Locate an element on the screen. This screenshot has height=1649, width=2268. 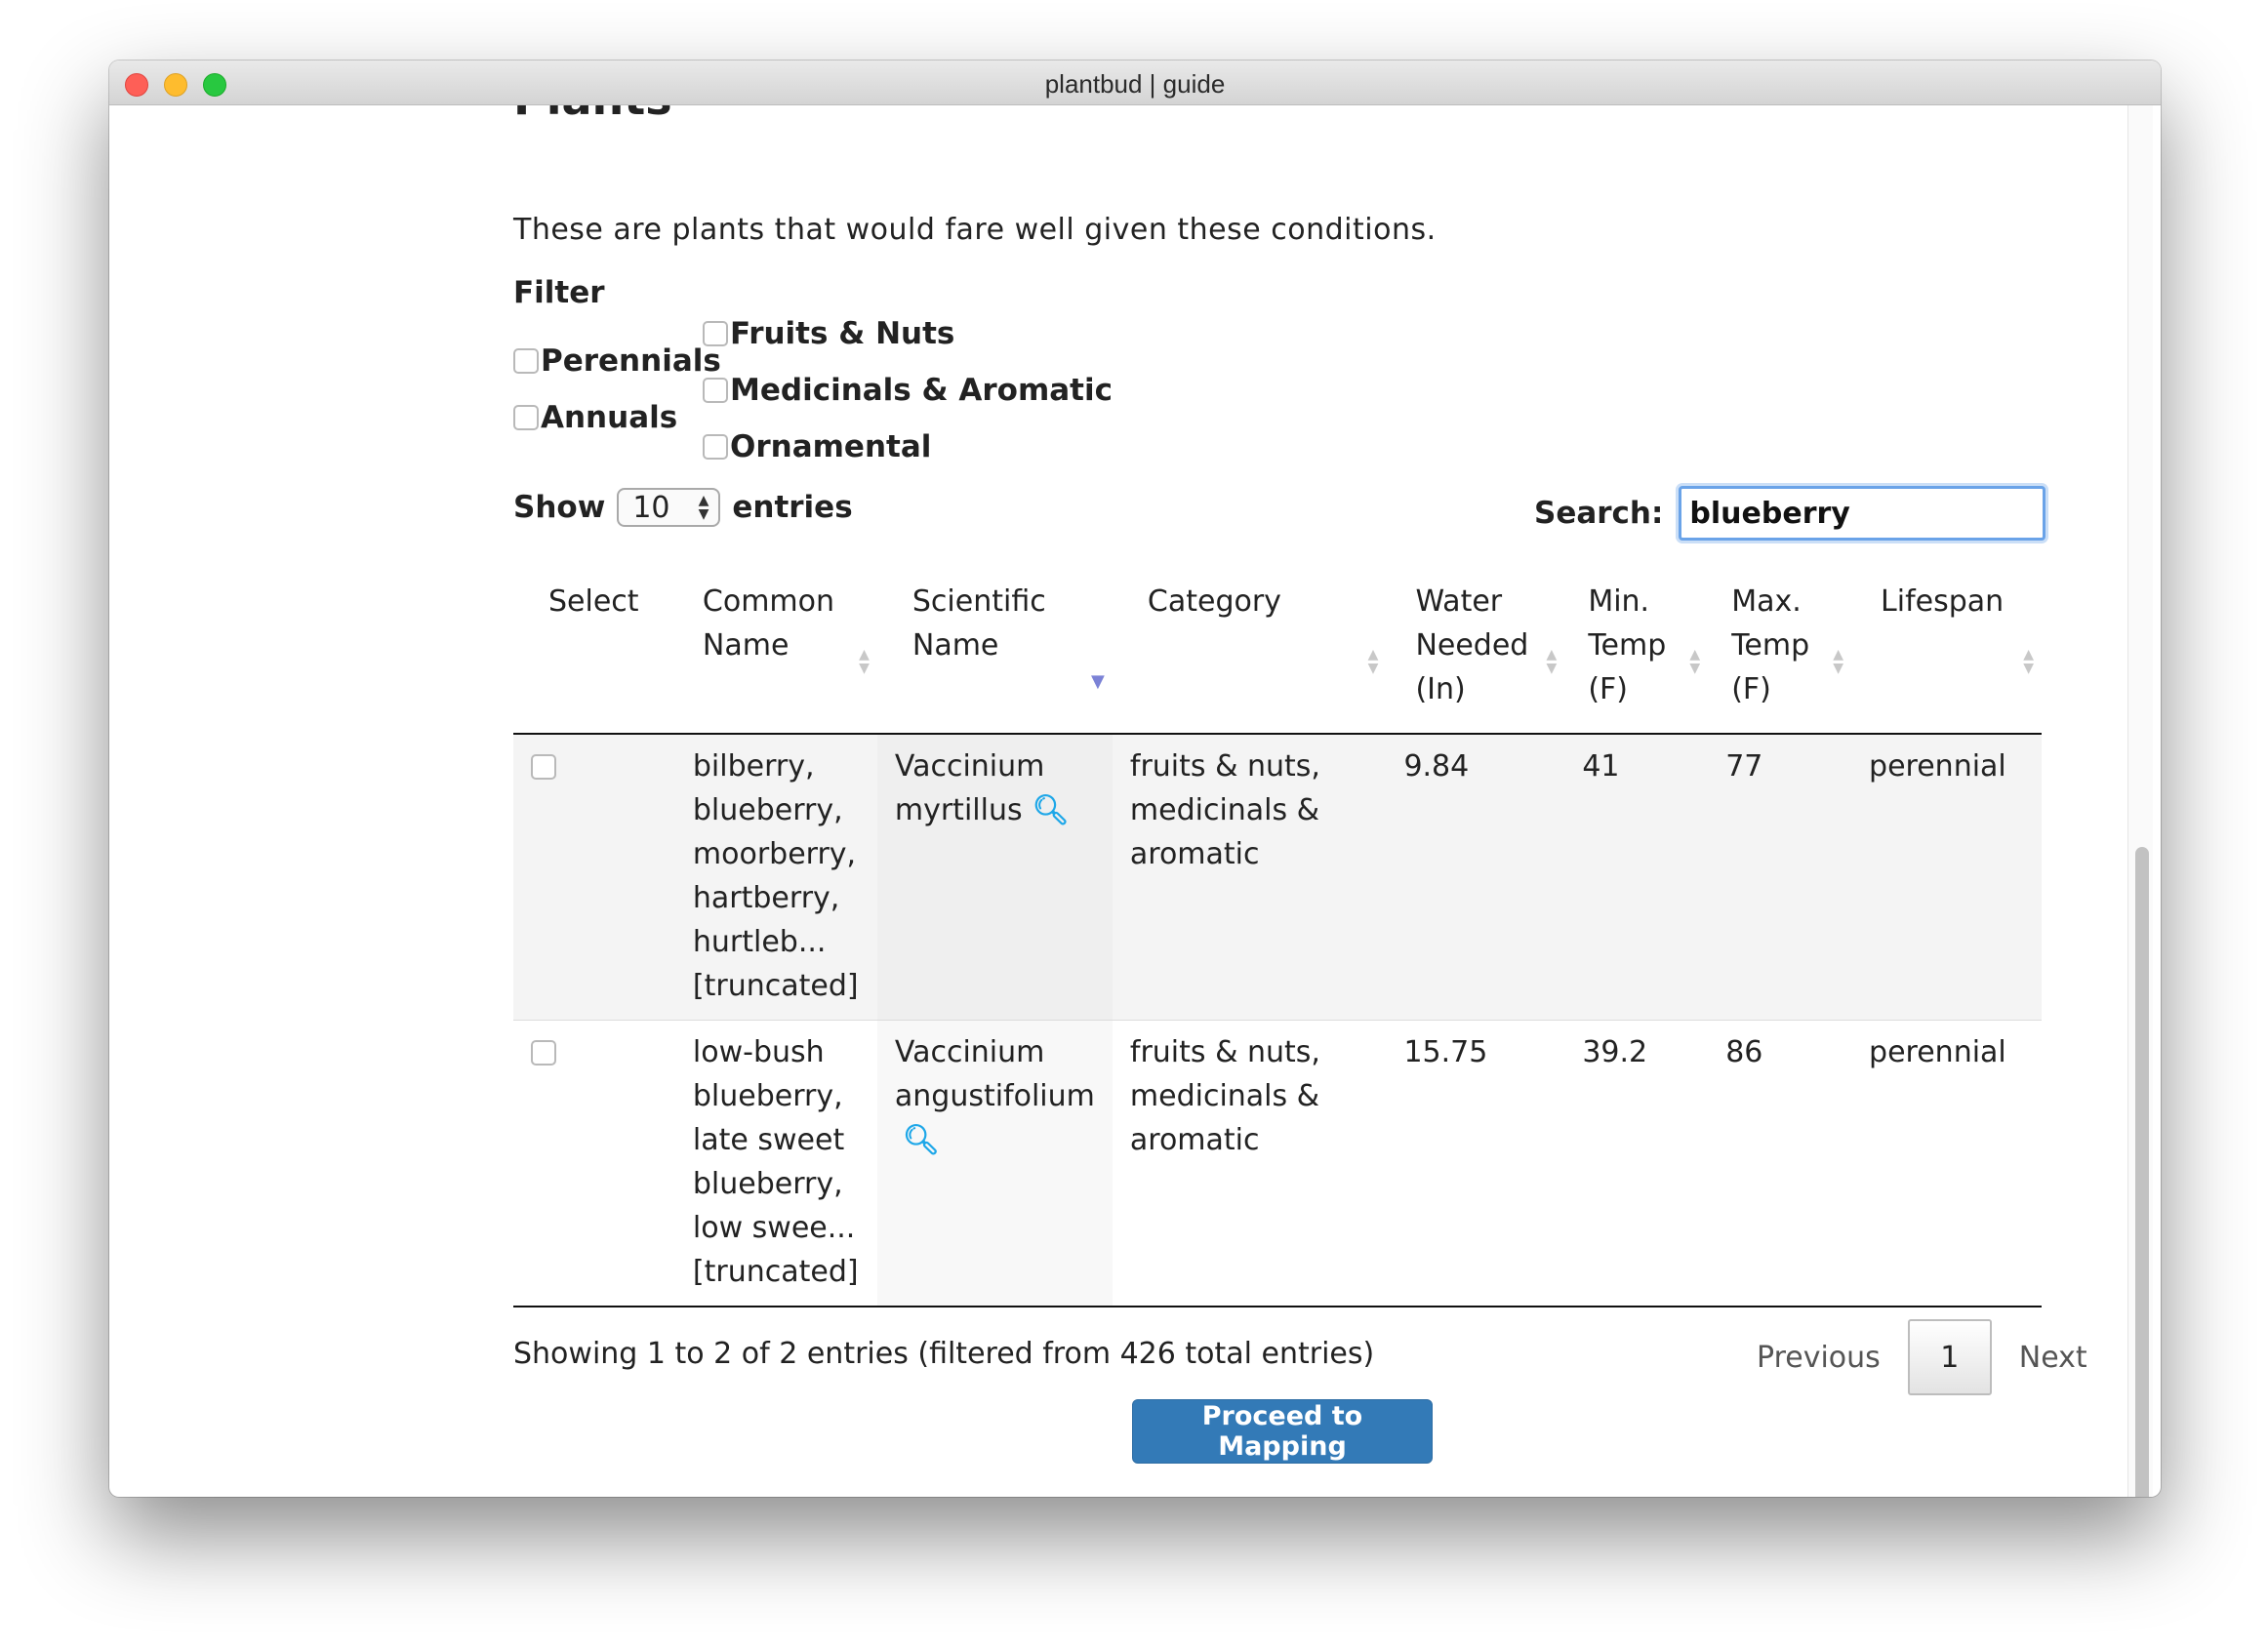
col-header-scientific-name: Scientific Name ▼ is located at coordinates (995, 647).